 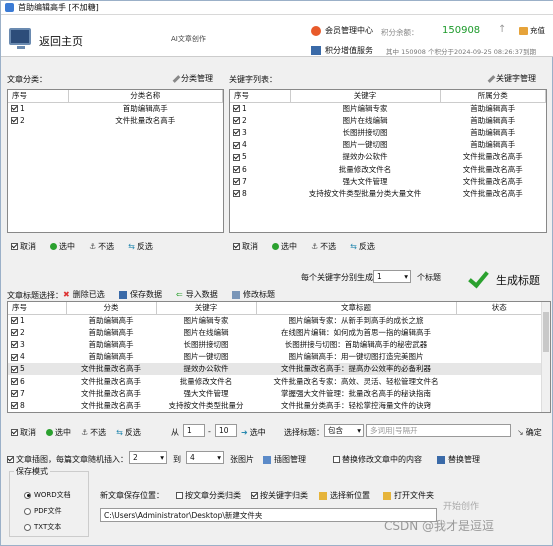 What do you see at coordinates (275, 344) in the screenshot?
I see `table-row: 3 首助编辑高手 长图拼接切图 长图拼接与切图：首助编辑高手的秘密武器` at bounding box center [275, 344].